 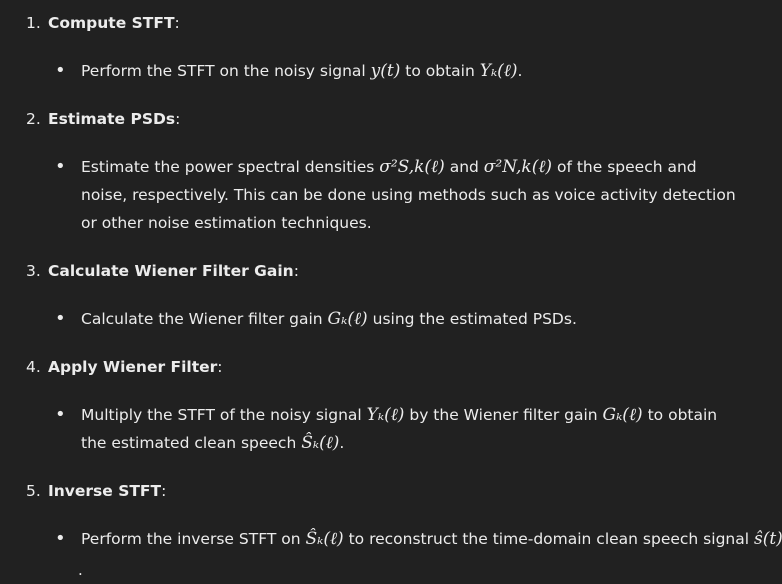 What do you see at coordinates (503, 415) in the screenshot?
I see `text-run: by the Wiener filter gain` at bounding box center [503, 415].